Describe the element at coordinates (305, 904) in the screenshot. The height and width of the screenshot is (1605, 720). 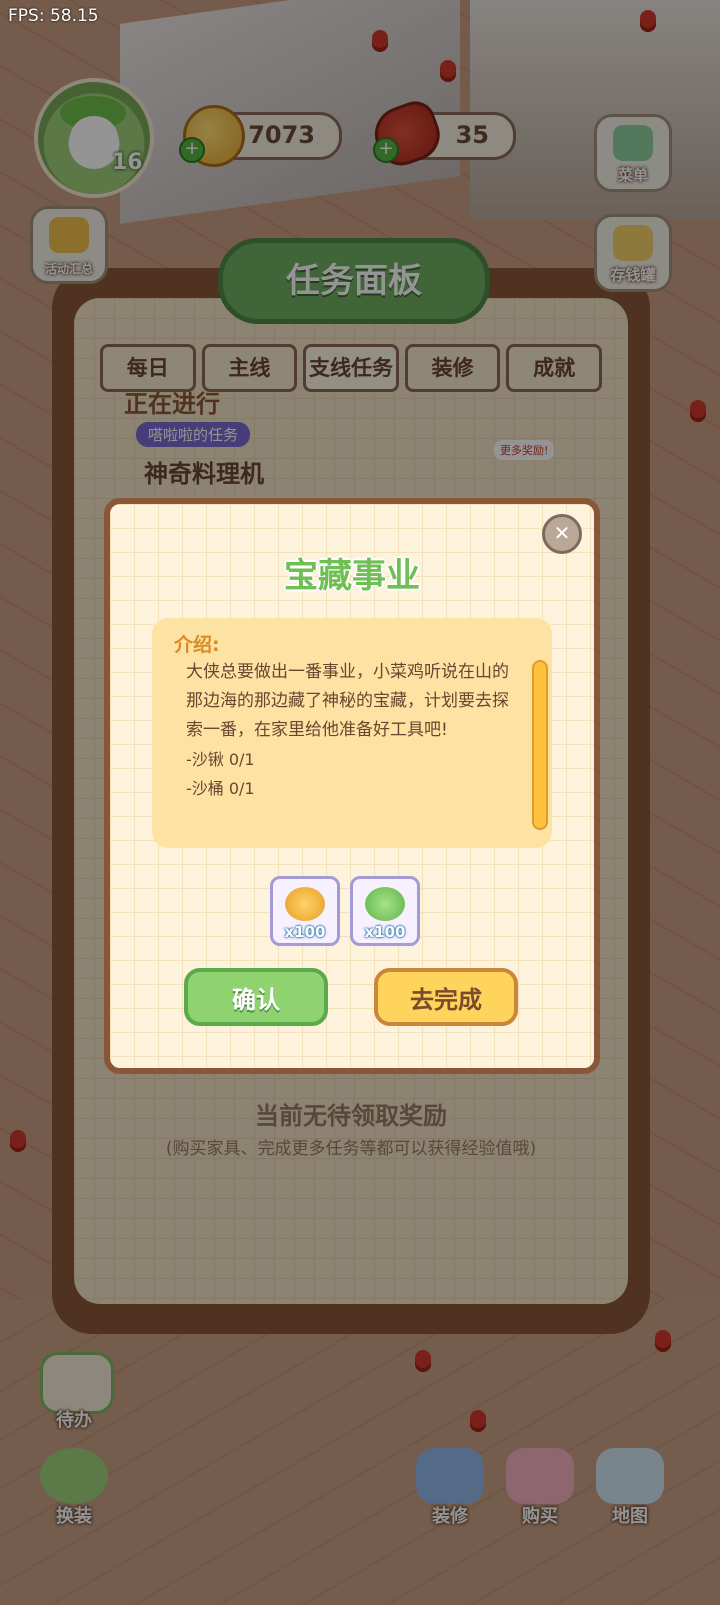
I see `gold-coin-pile-icon` at that location.